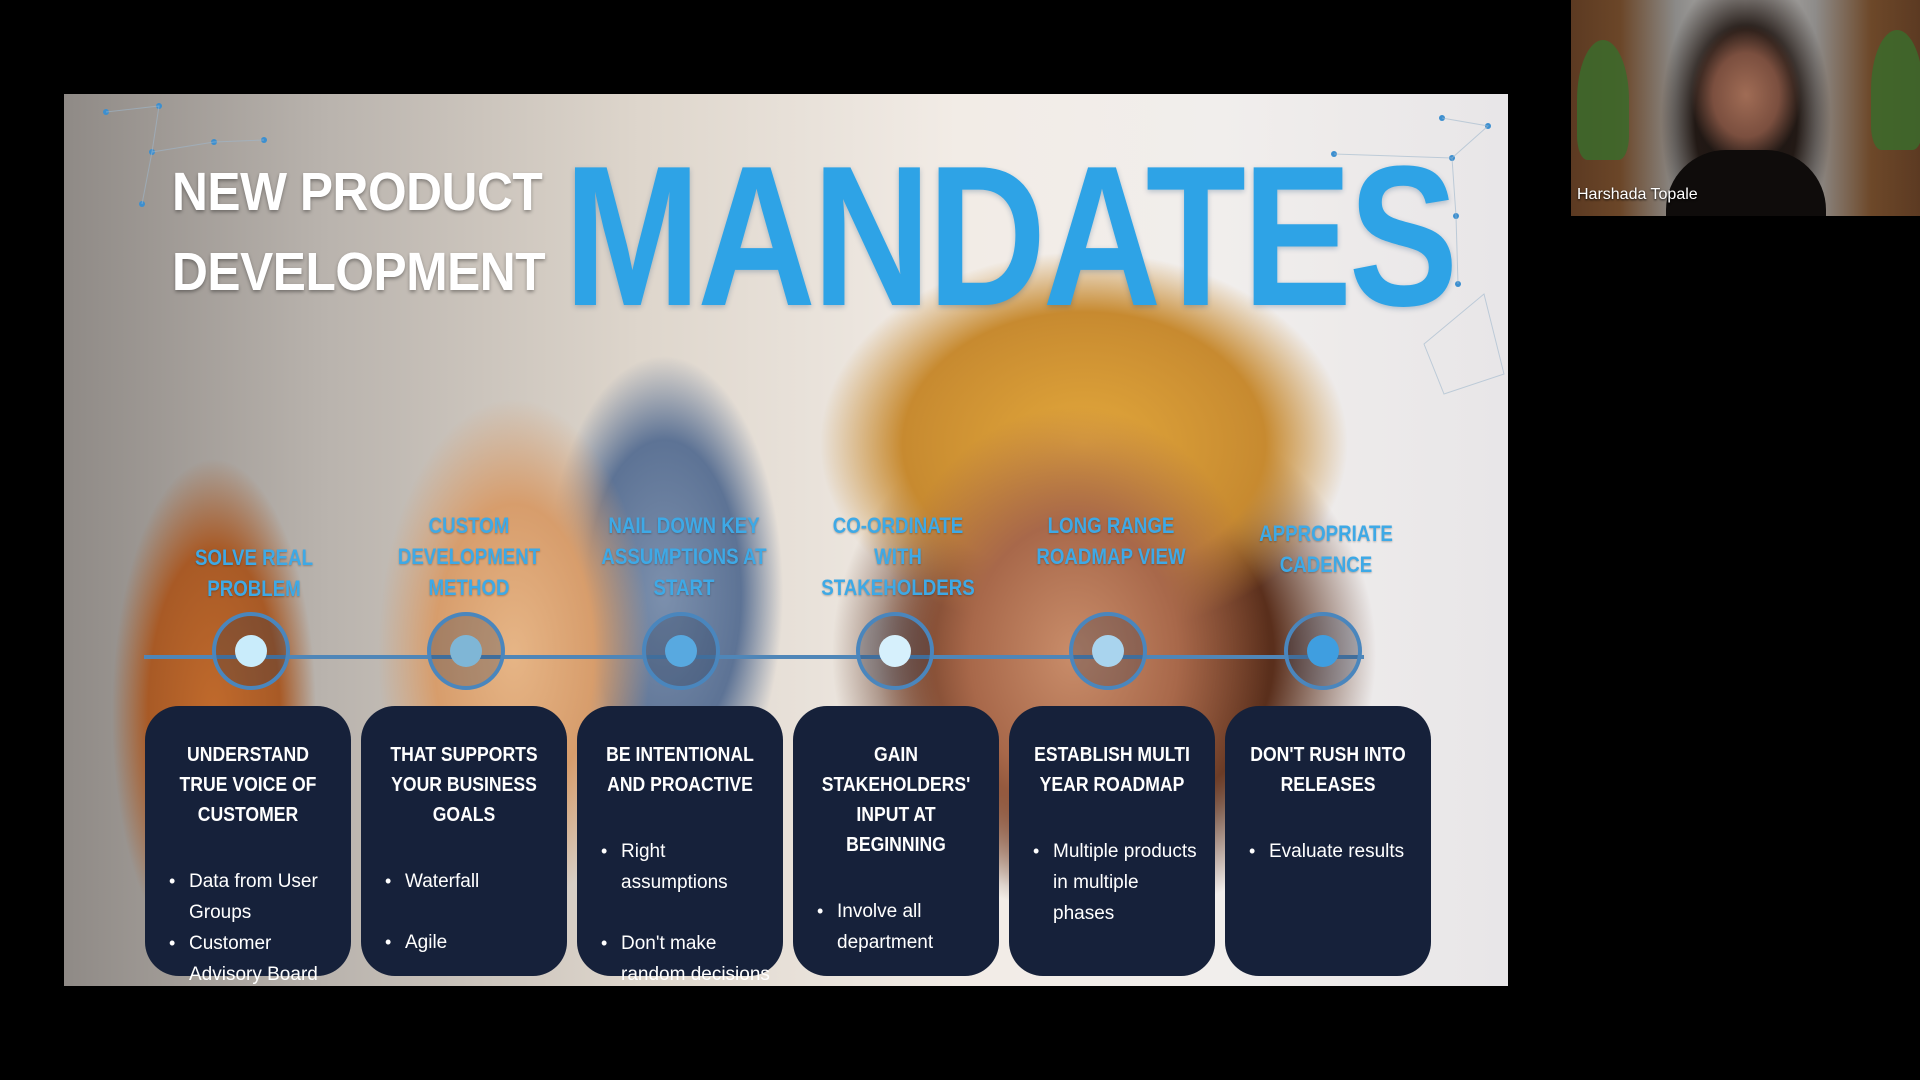  What do you see at coordinates (1326, 549) in the screenshot?
I see `step-label: APPROPRIATE CADENCE` at bounding box center [1326, 549].